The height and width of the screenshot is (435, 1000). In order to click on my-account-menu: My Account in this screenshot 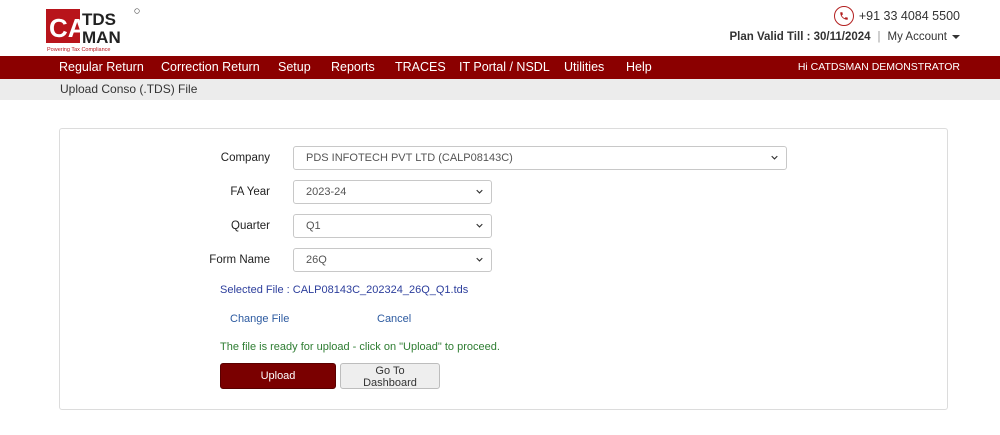, I will do `click(924, 37)`.